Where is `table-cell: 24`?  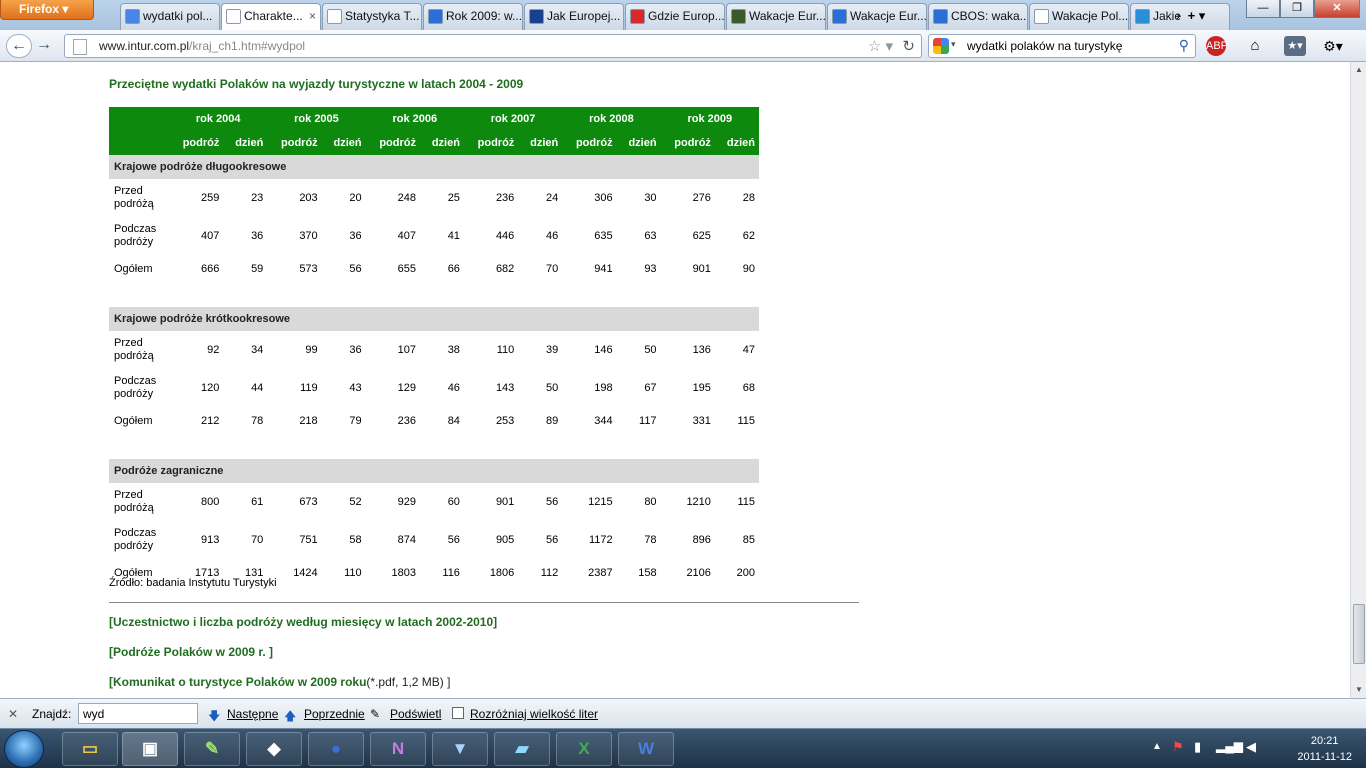
table-cell: 24 is located at coordinates (552, 198).